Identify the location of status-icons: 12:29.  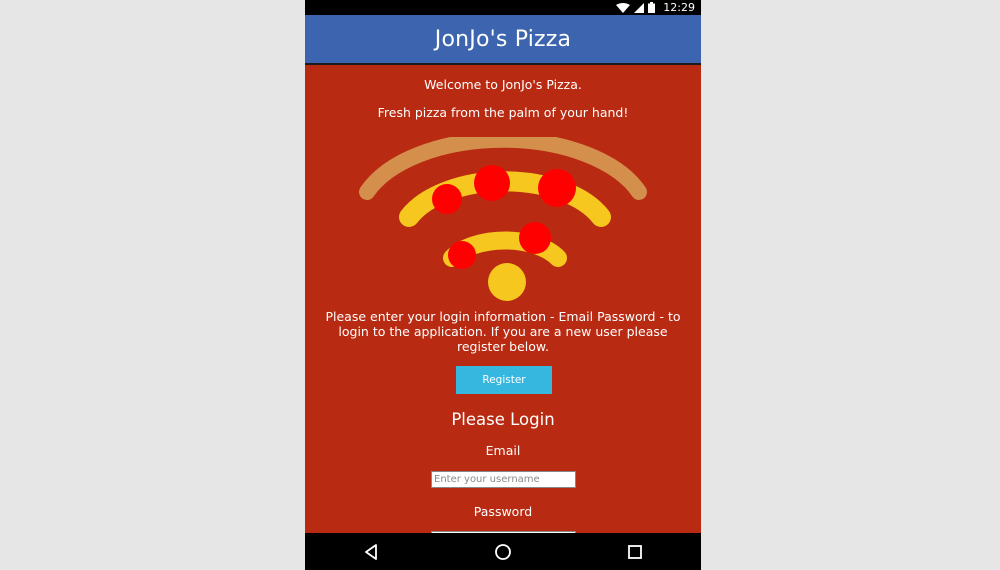
(655, 7).